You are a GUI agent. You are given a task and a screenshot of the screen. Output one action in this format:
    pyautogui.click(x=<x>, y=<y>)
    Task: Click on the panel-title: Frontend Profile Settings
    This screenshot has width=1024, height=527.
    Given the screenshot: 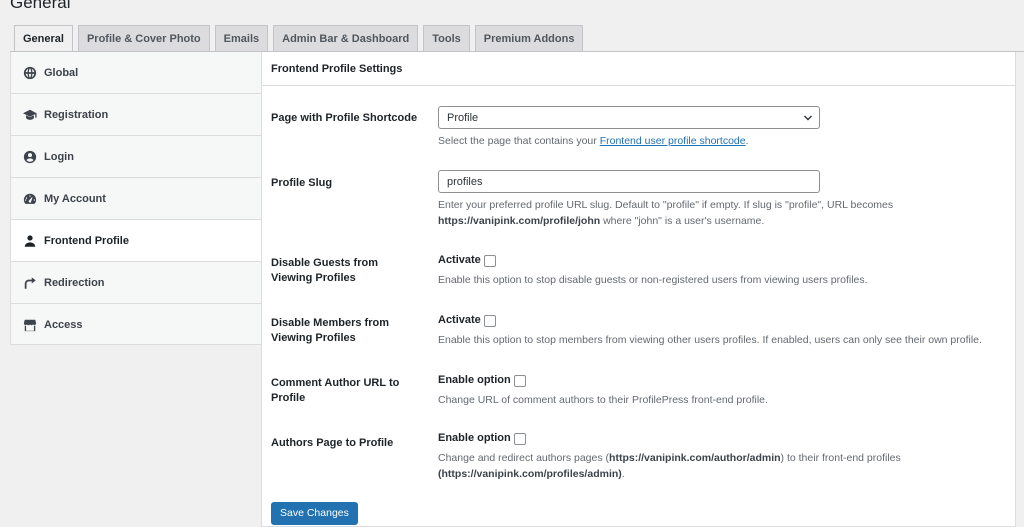 What is the action you would take?
    pyautogui.click(x=638, y=69)
    